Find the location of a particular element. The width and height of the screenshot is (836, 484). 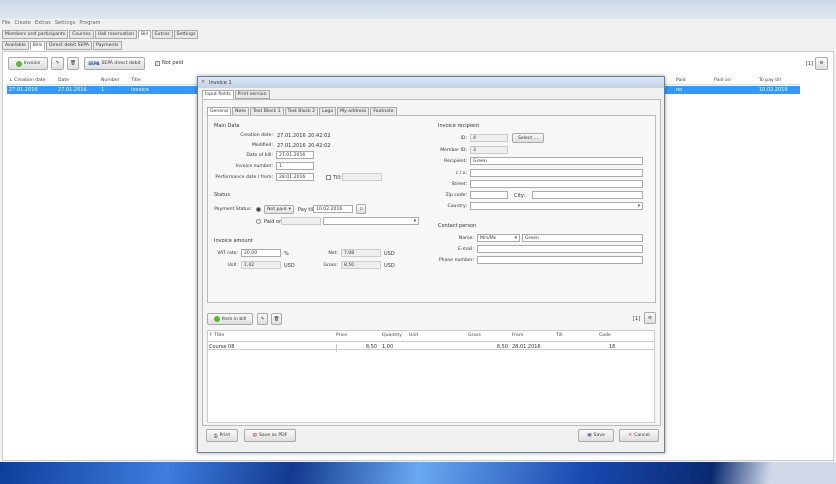

till-input is located at coordinates (362, 177).